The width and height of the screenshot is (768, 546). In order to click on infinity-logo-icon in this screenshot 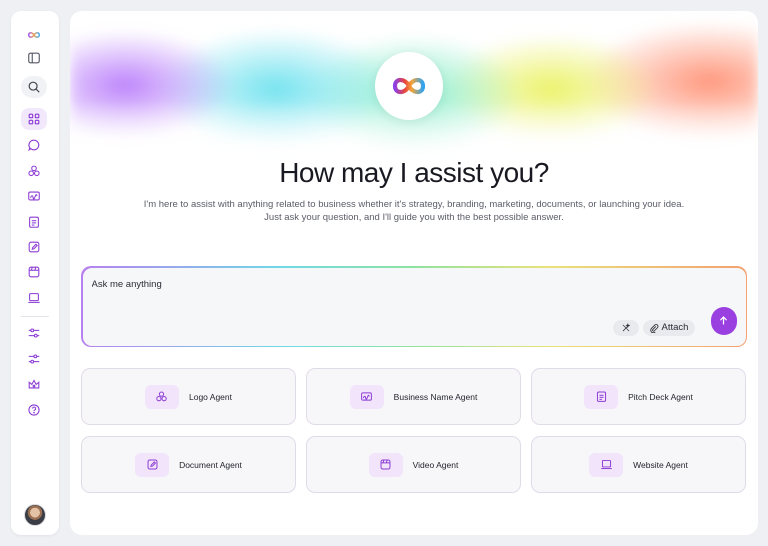, I will do `click(409, 86)`.